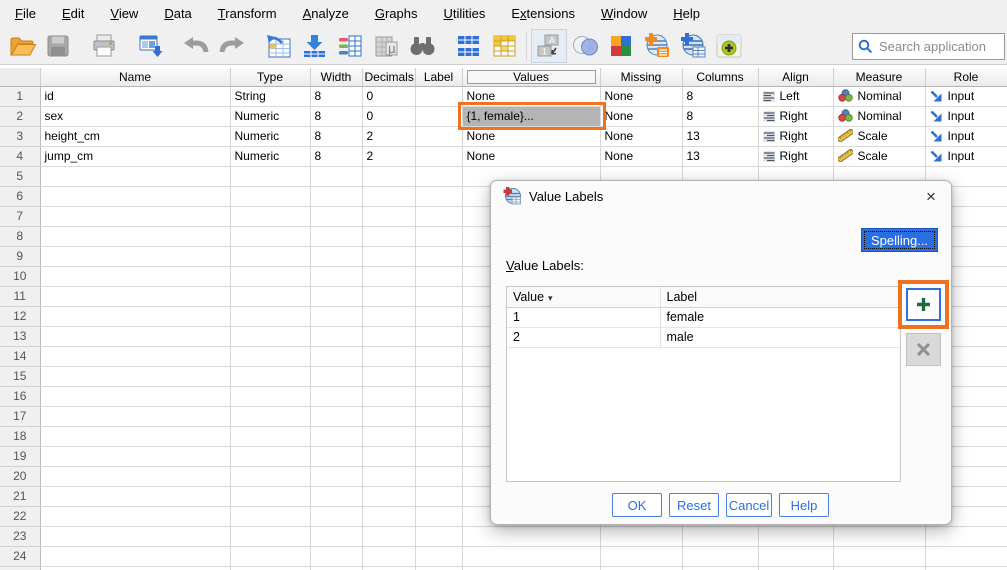 Image resolution: width=1007 pixels, height=570 pixels. I want to click on help-button: Help, so click(804, 505).